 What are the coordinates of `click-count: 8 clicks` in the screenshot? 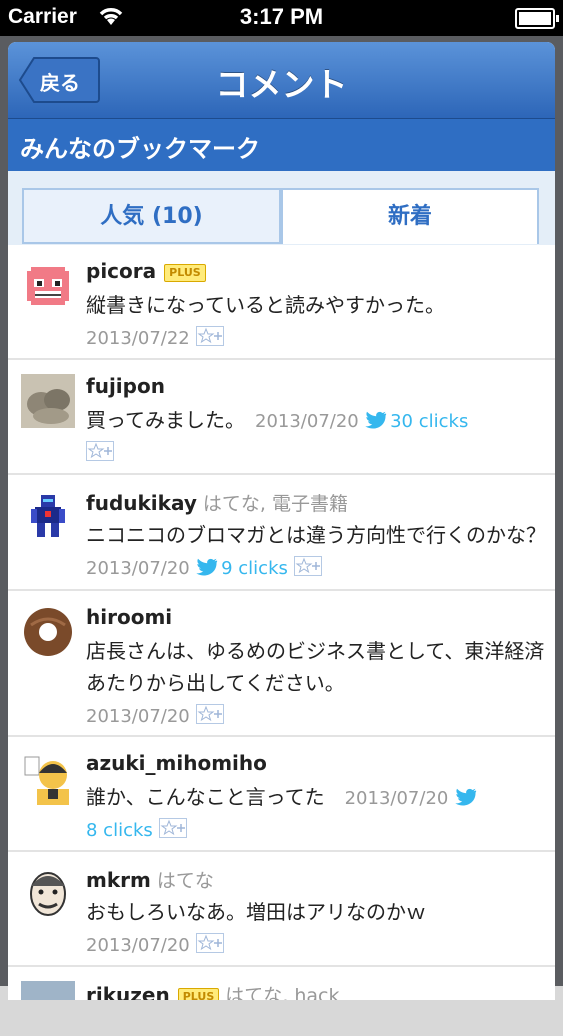 It's located at (119, 830).